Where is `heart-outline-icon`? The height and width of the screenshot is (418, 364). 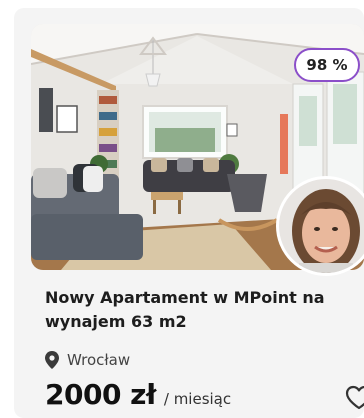
heart-outline-icon is located at coordinates (354, 397).